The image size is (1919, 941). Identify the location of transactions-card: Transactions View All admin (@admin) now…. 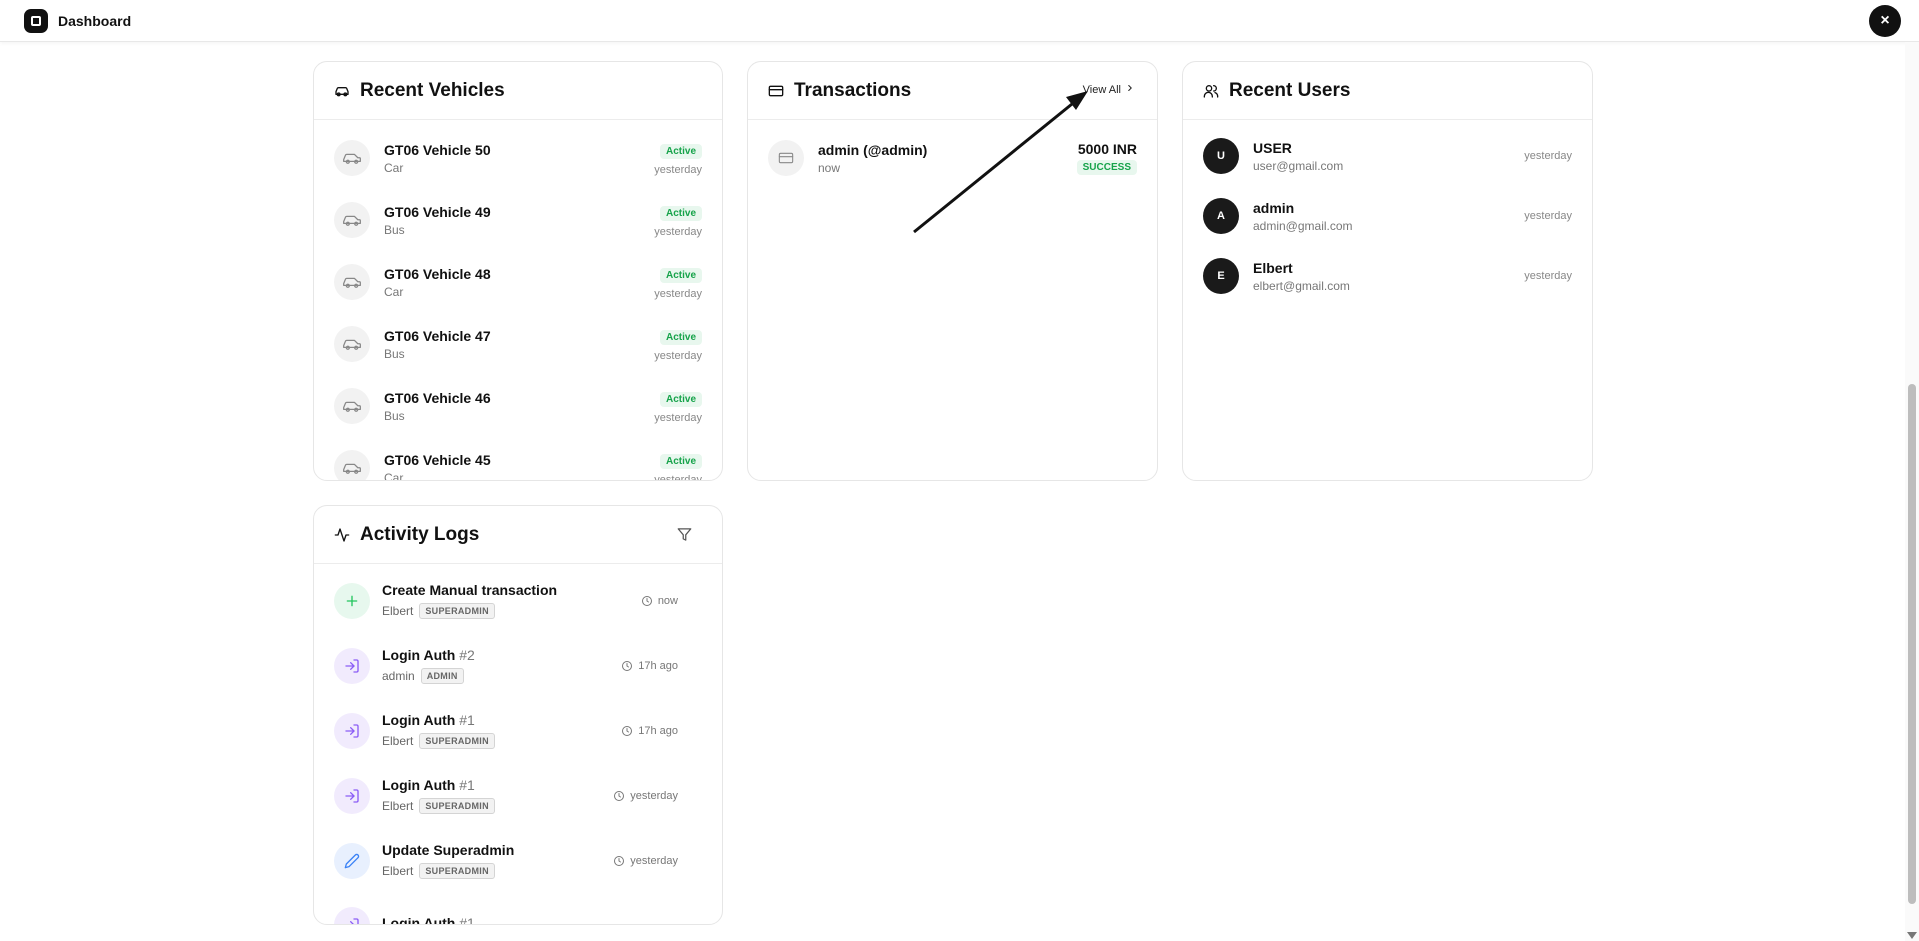
(952, 271).